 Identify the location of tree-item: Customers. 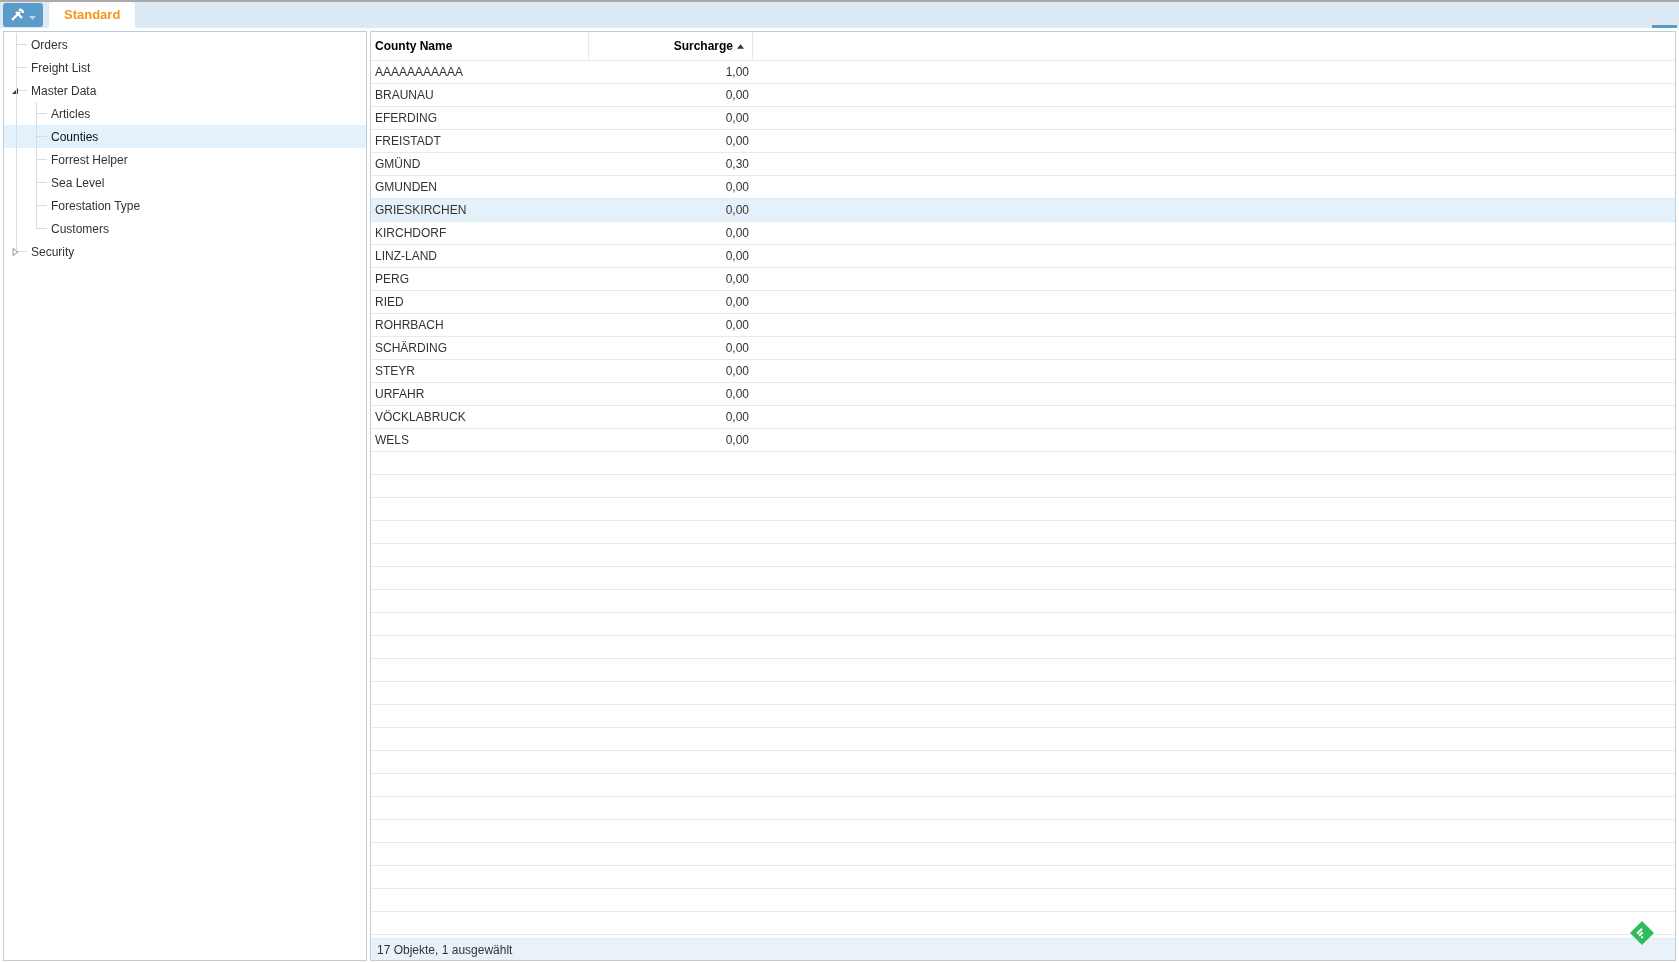
(80, 228).